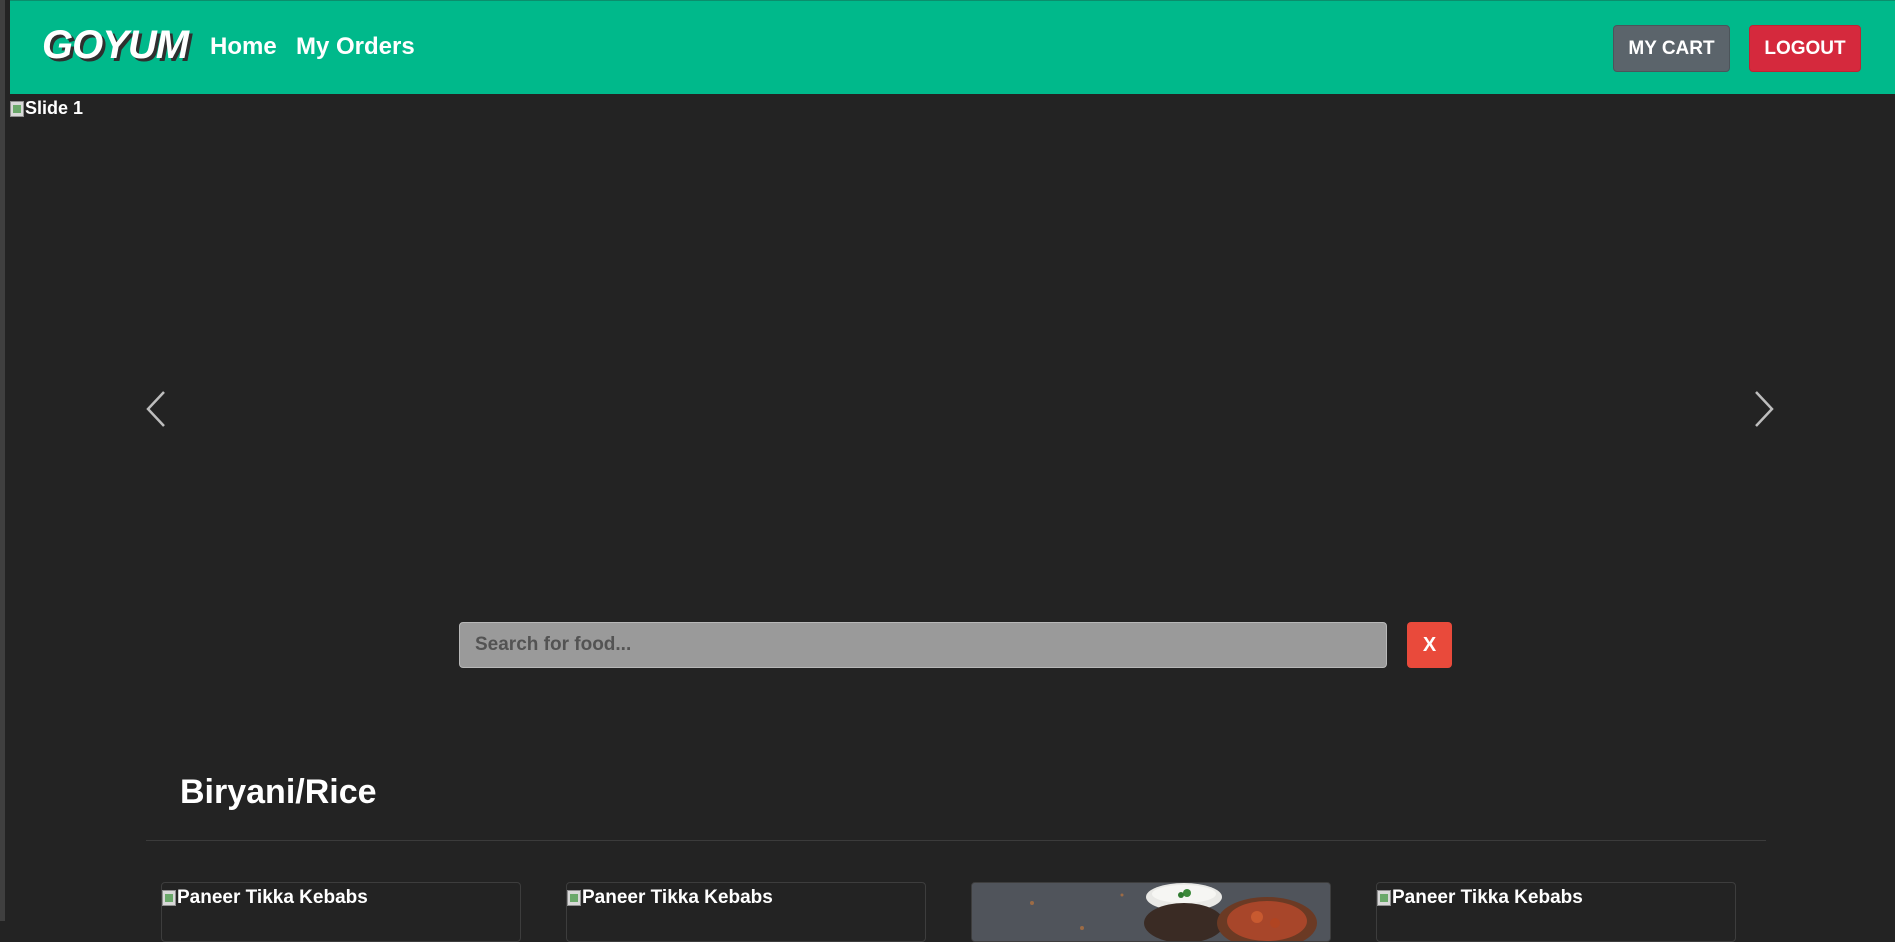  I want to click on search-input, so click(923, 645).